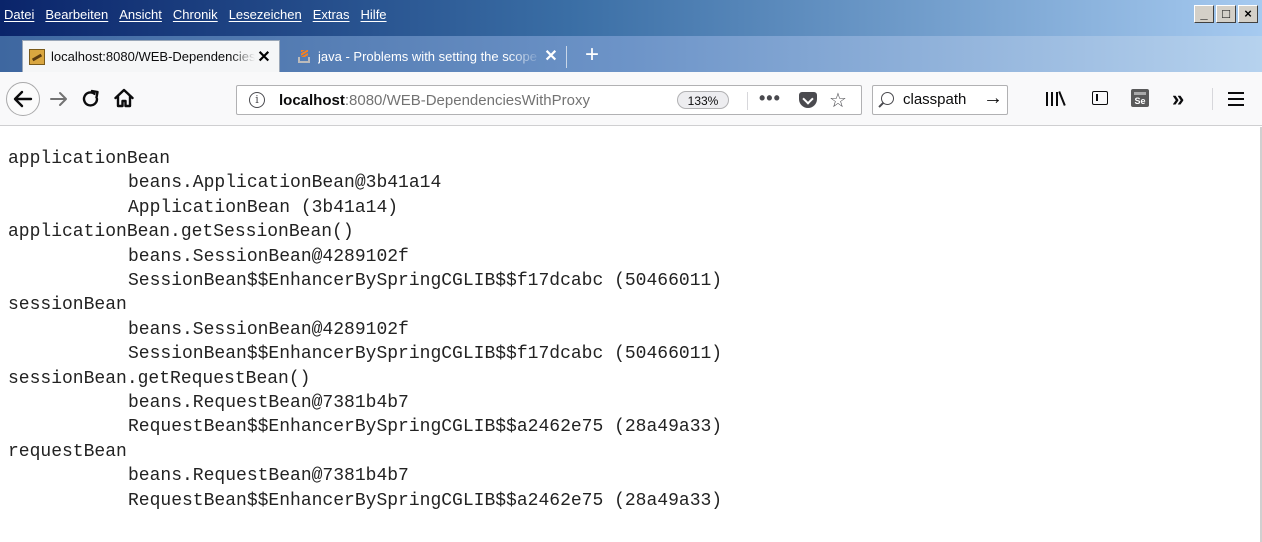  I want to click on window-controls: _ □ ×, so click(1226, 14).